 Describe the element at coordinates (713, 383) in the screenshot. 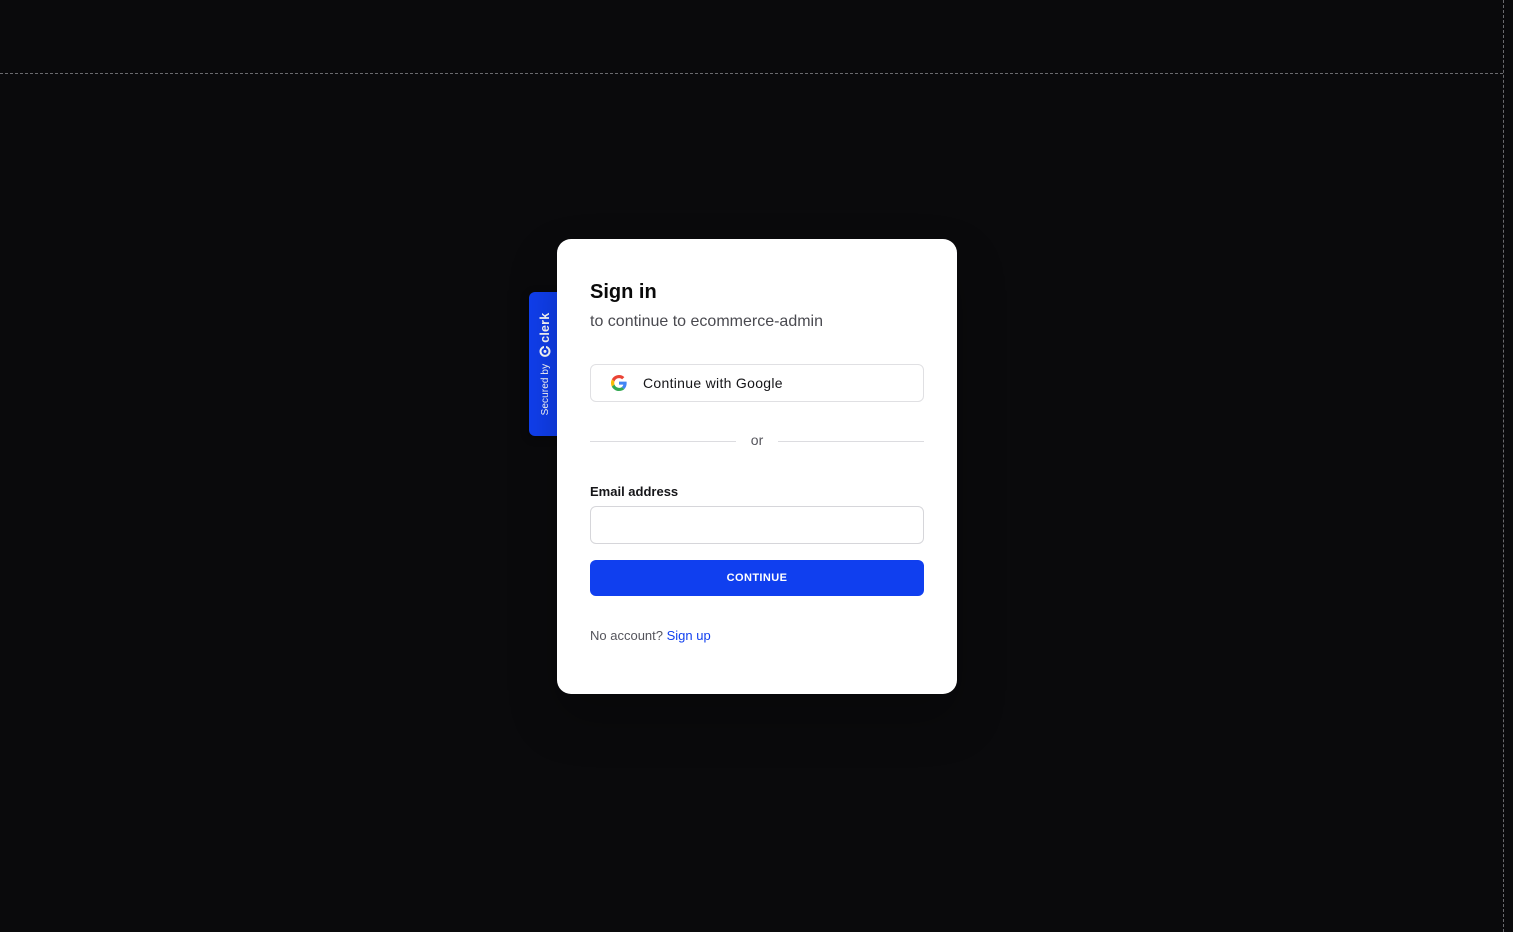

I see `google-button-label: Continue with Google` at that location.